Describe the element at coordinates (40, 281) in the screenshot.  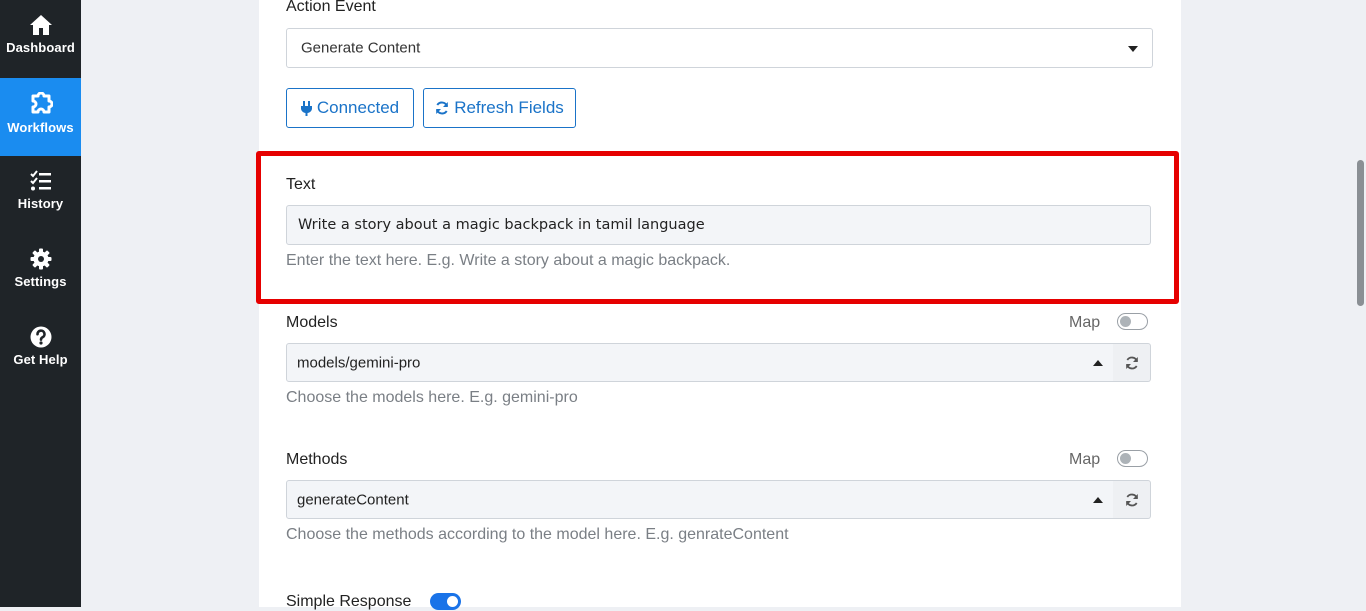
I see `sidebar-item-label: Settings` at that location.